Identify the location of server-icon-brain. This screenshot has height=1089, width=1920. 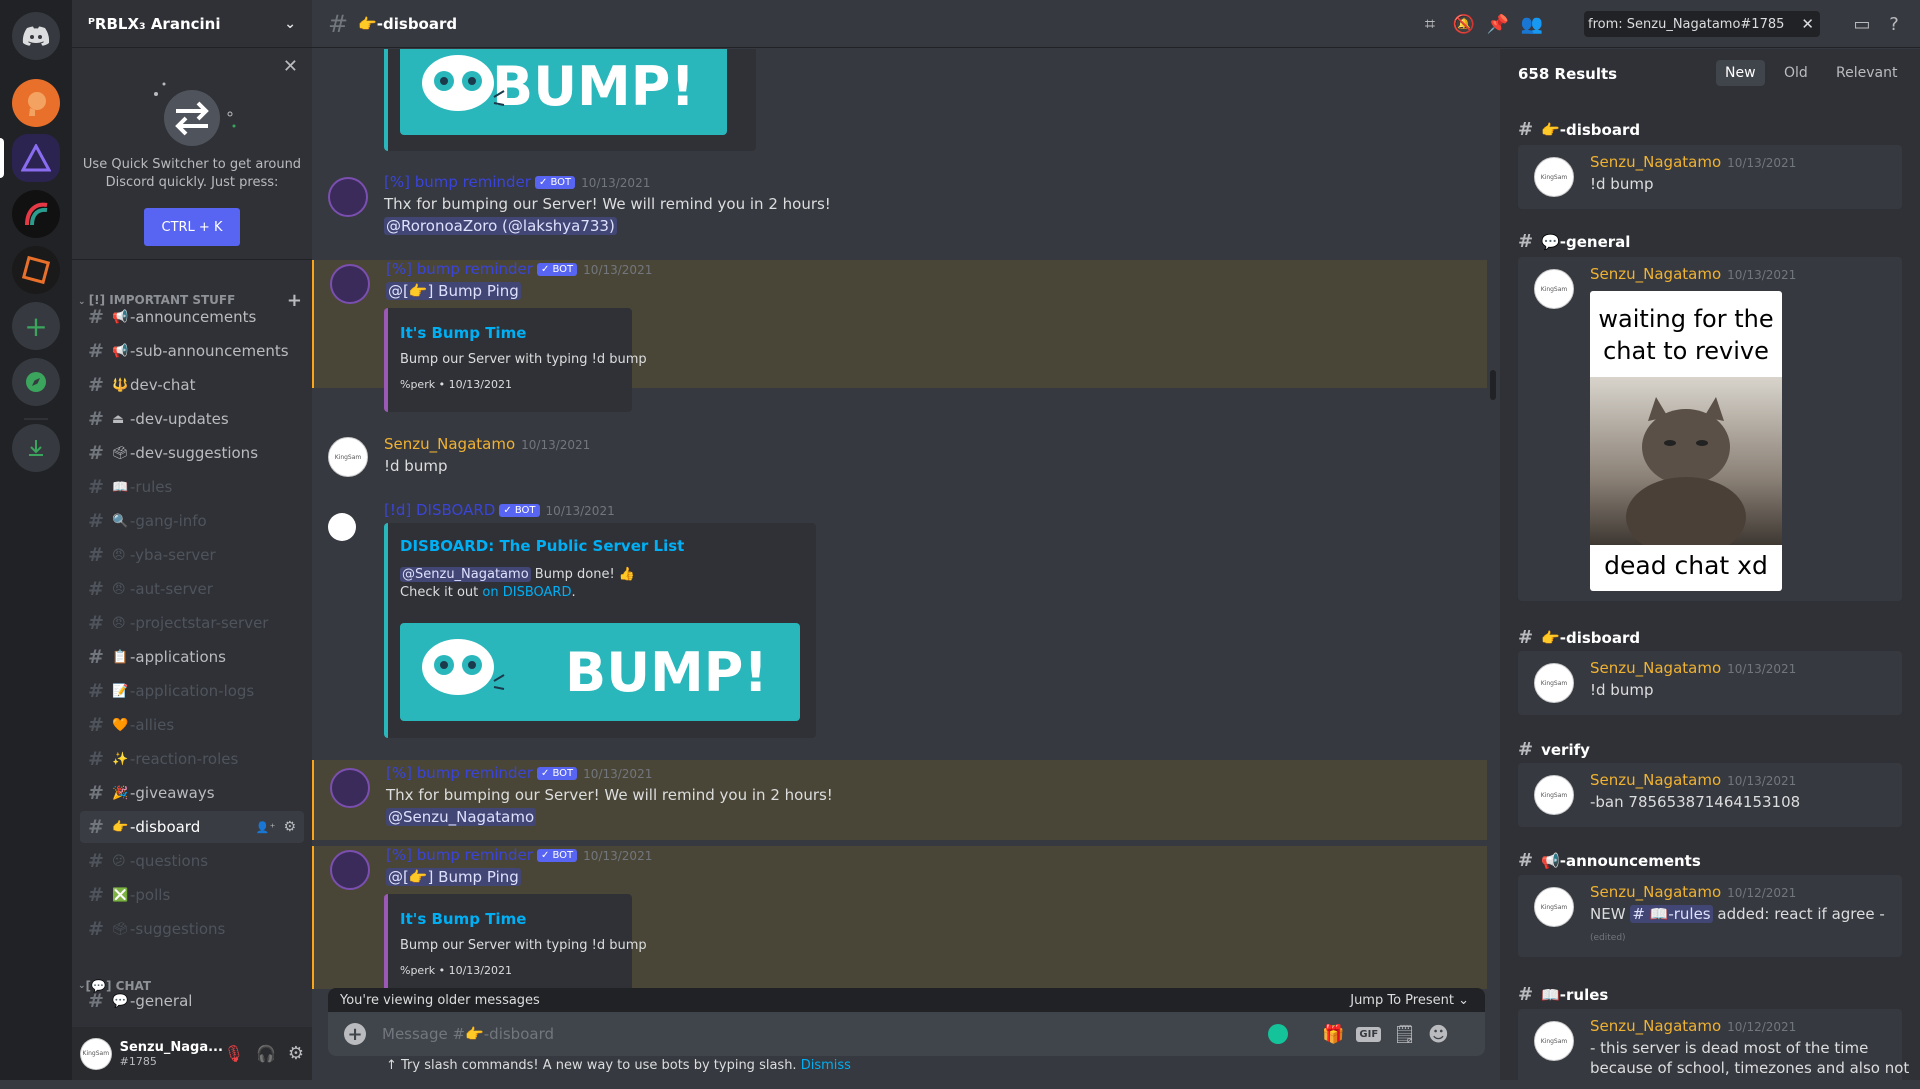
(36, 103).